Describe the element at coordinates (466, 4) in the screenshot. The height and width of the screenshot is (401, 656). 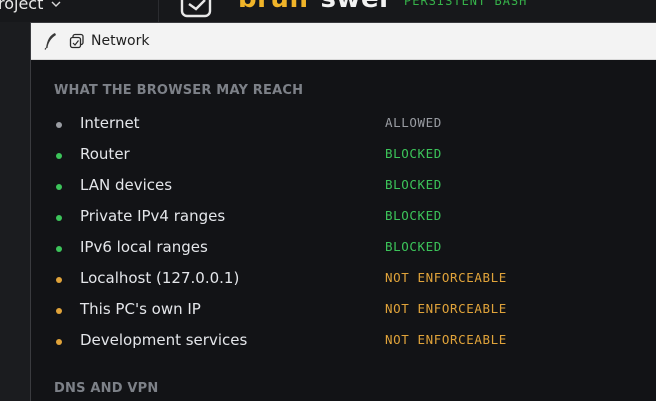
I see `persistent-bash-badge: PERSISTENT BASH` at that location.